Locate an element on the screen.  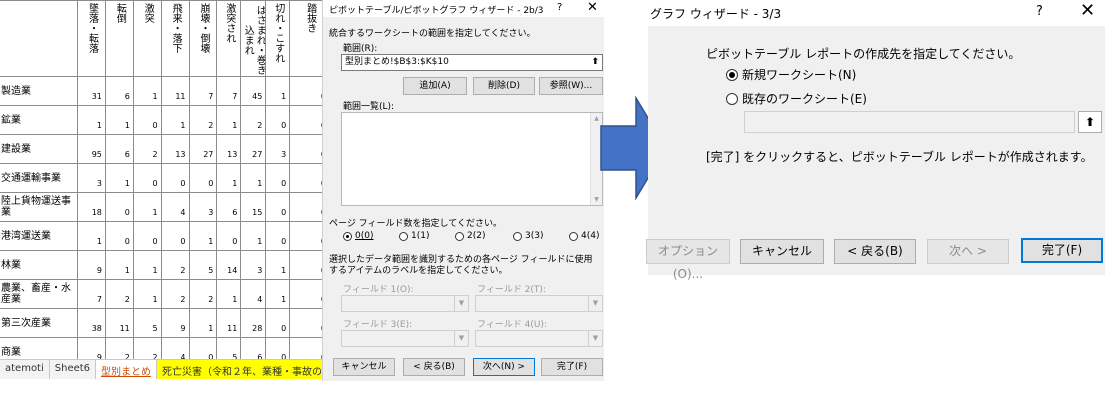
column-header: 崩壊・倒壊 is located at coordinates (203, 38).